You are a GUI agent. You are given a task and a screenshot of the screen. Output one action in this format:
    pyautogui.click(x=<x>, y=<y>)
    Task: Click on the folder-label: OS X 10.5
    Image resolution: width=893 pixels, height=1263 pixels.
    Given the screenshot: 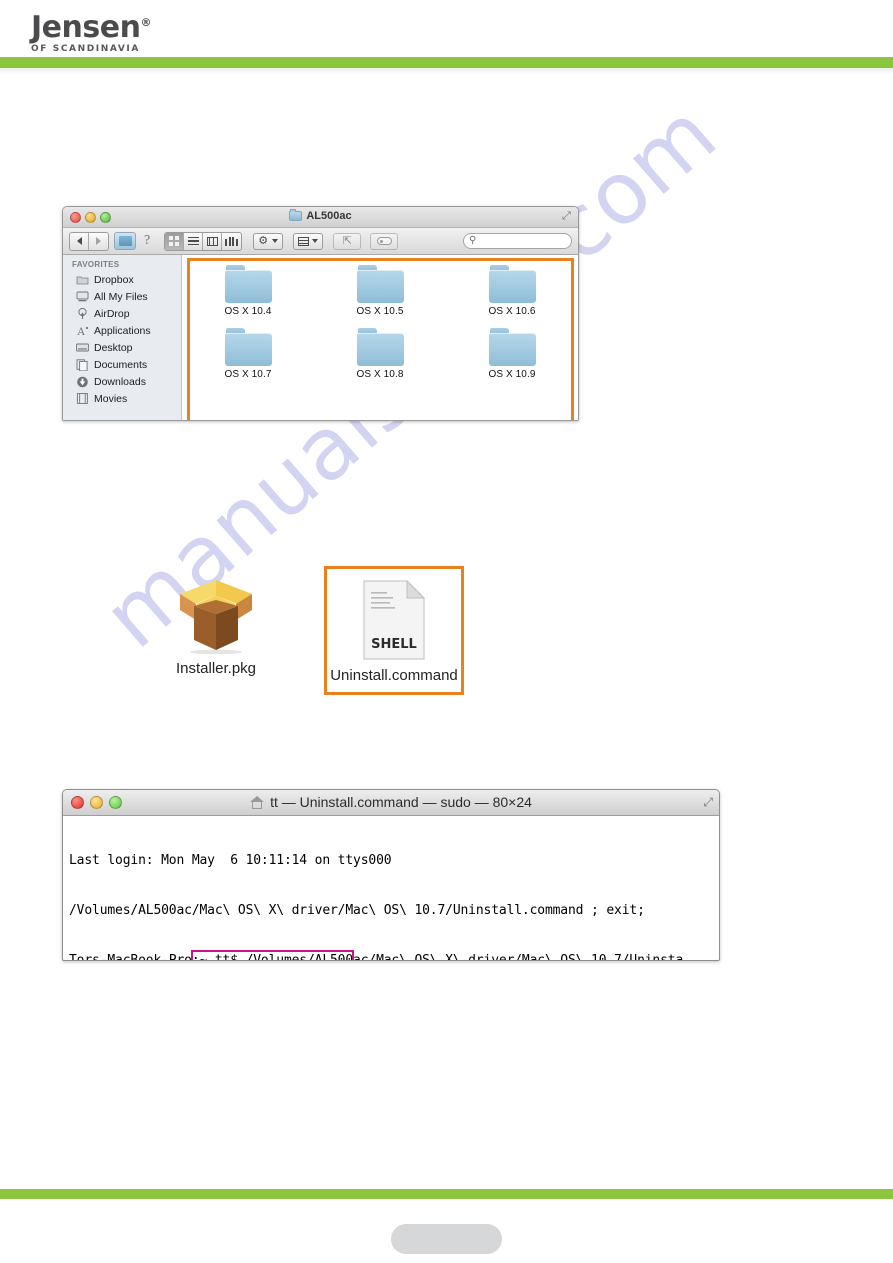 What is the action you would take?
    pyautogui.click(x=380, y=311)
    